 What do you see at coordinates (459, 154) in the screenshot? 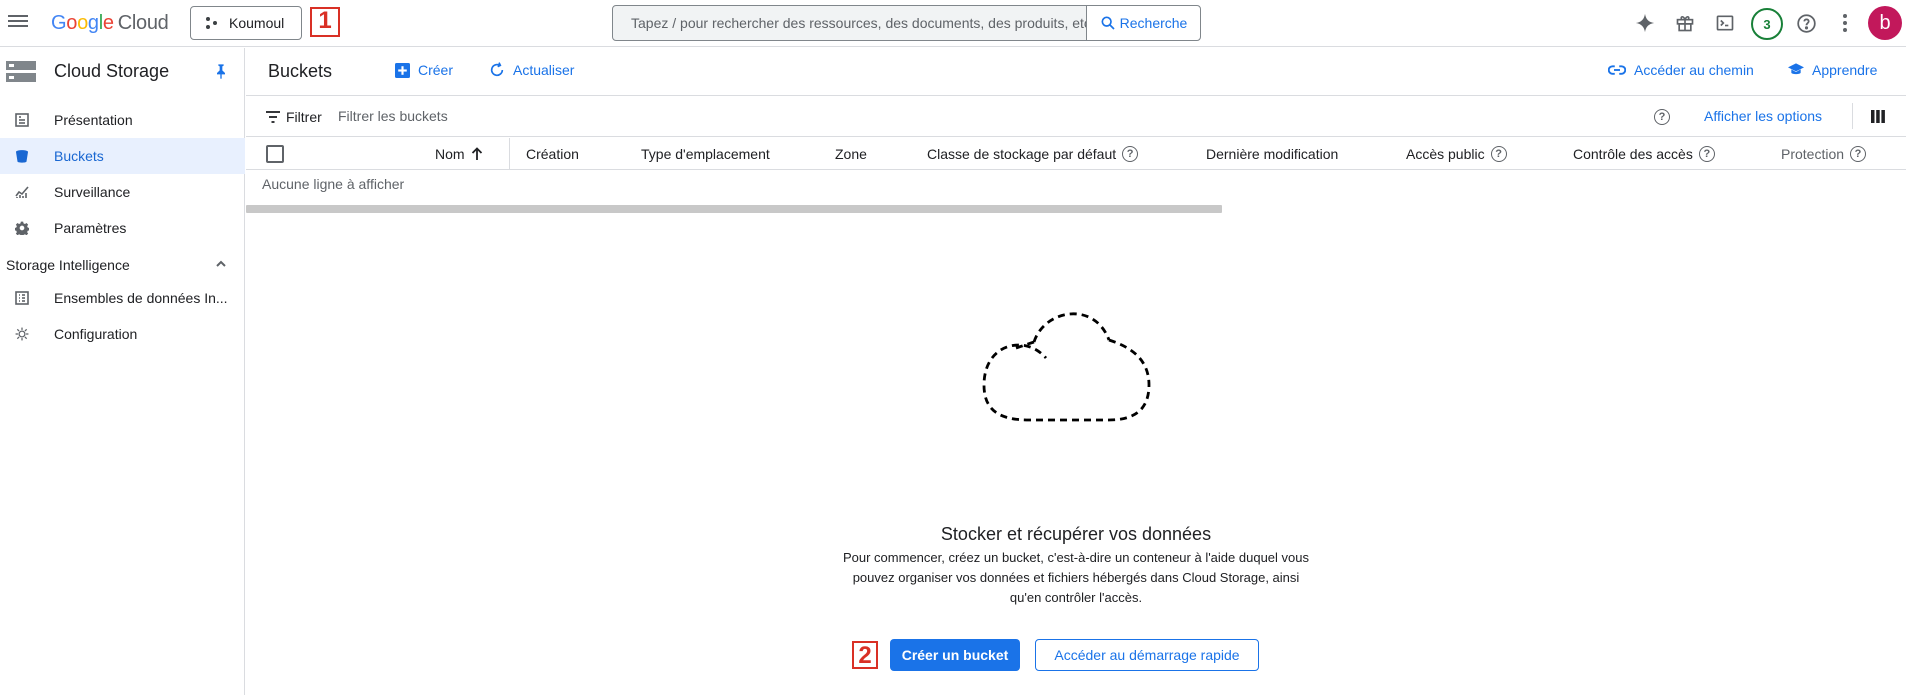
I see `column-header-name: Nom` at bounding box center [459, 154].